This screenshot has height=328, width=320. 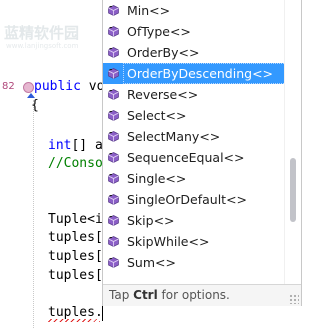 I want to click on completion-item: Skip<>, so click(x=195, y=220).